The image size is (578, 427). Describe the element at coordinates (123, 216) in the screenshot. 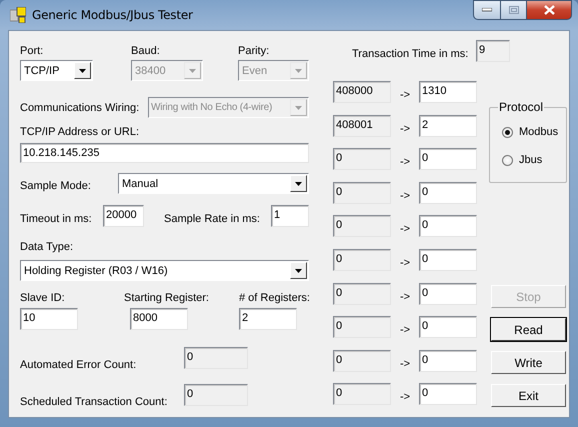

I see `timeout-field: 20000` at that location.